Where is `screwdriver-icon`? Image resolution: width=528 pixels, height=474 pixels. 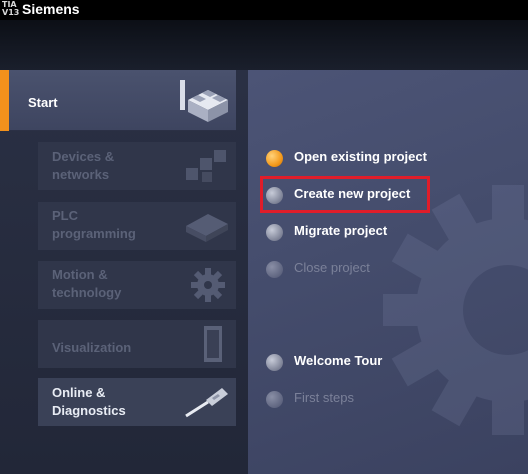
screwdriver-icon is located at coordinates (206, 403).